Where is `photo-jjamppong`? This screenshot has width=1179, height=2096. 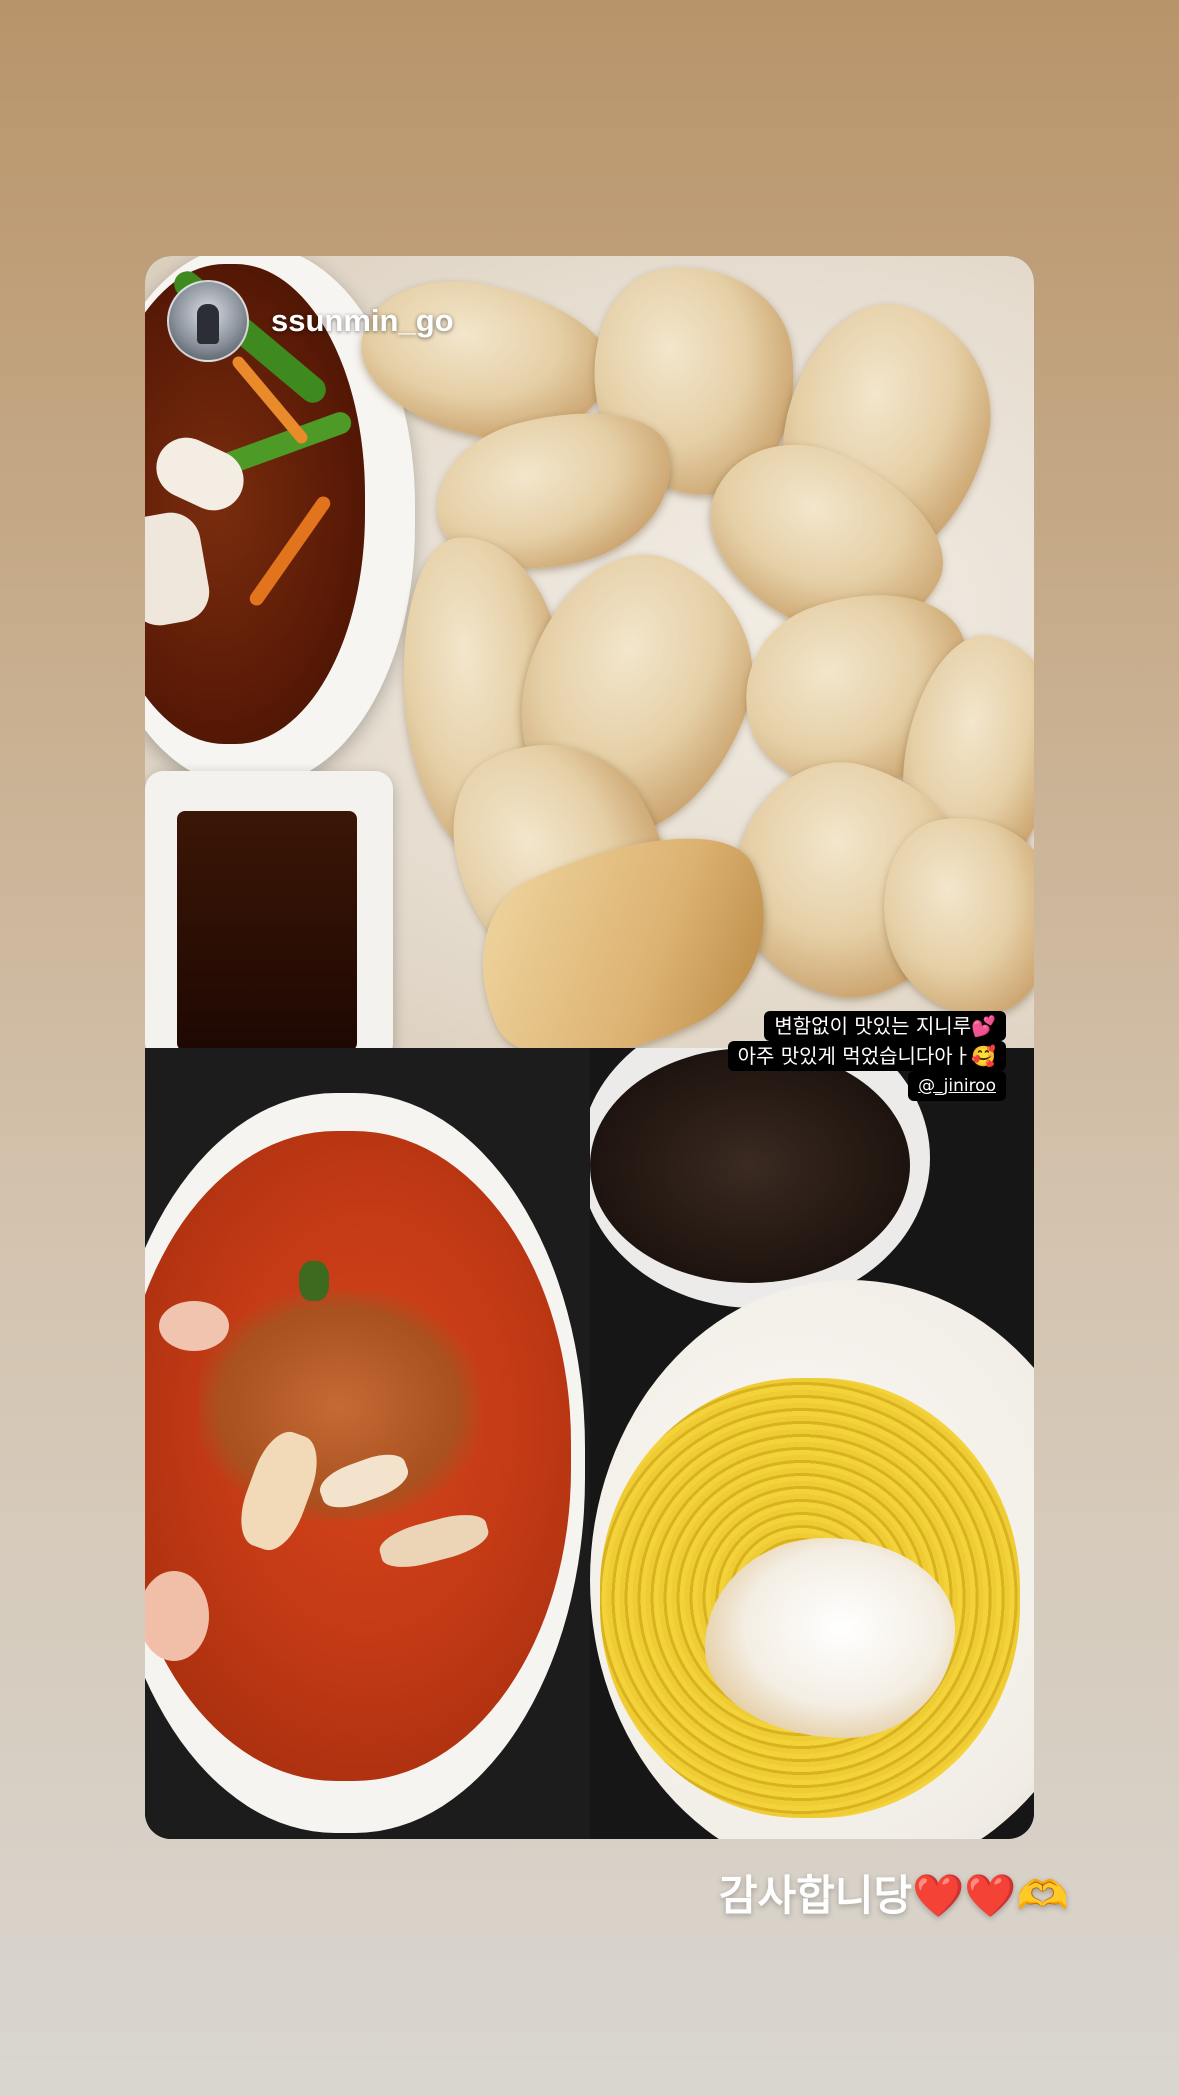 photo-jjamppong is located at coordinates (367, 1443).